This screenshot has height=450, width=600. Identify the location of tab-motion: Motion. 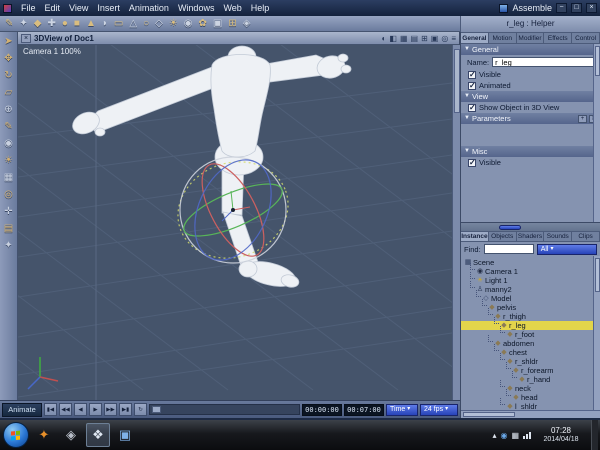
(502, 38).